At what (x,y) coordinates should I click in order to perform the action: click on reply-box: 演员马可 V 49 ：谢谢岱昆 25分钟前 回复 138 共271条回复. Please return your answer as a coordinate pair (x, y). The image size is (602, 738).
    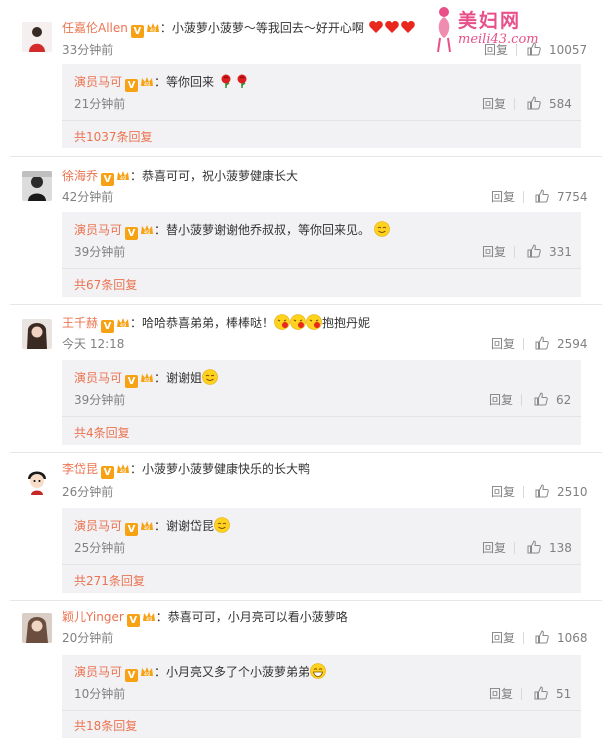
    Looking at the image, I should click on (321, 550).